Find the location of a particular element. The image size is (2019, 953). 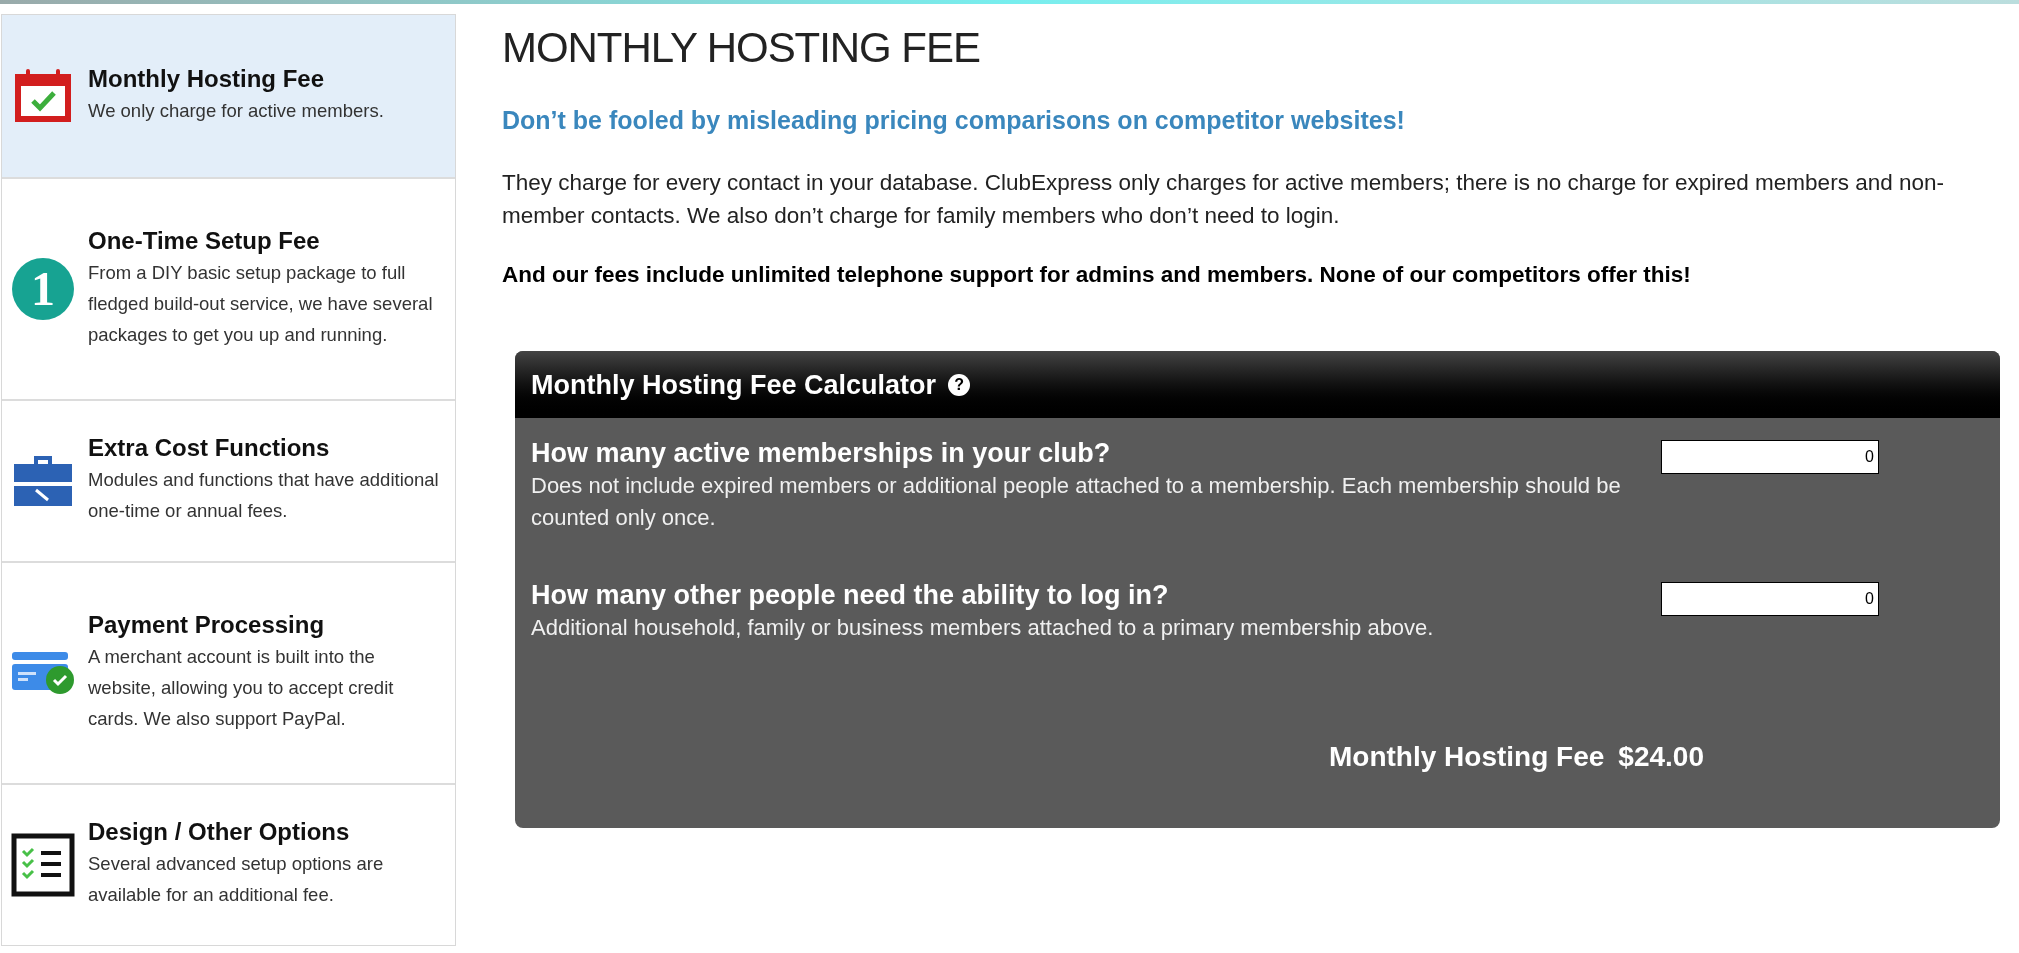

intro-paragraph: They charge for every contact in your database. ClubExpress only charges for active members; there is no charge for expired members and non-member contacts. We also don’t charge for family members who don’t need to login. is located at coordinates (1223, 199).